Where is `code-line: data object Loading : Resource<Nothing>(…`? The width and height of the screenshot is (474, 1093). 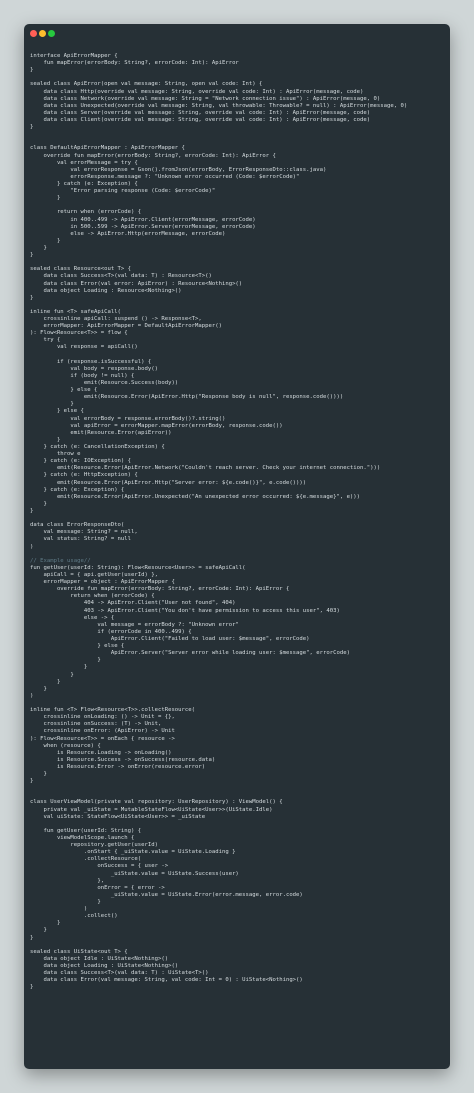
code-line: data object Loading : Resource<Nothing>(… is located at coordinates (106, 290).